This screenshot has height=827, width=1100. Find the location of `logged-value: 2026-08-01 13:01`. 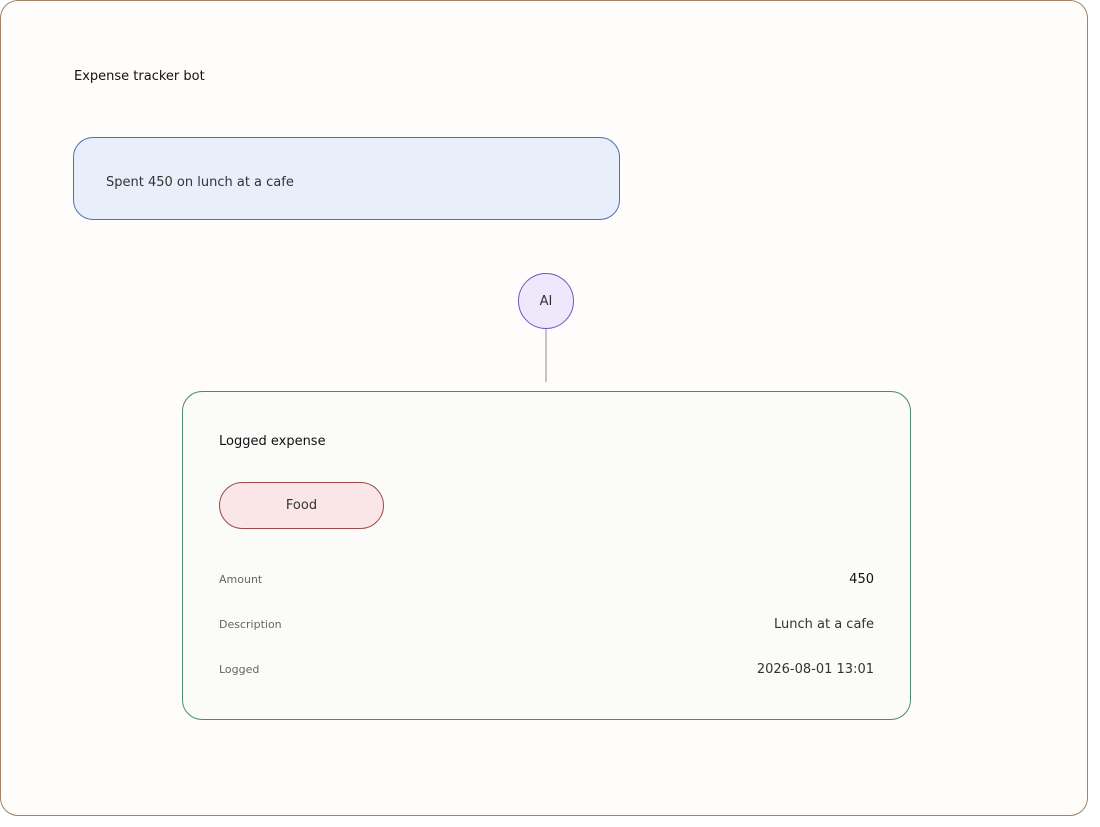

logged-value: 2026-08-01 13:01 is located at coordinates (815, 669).